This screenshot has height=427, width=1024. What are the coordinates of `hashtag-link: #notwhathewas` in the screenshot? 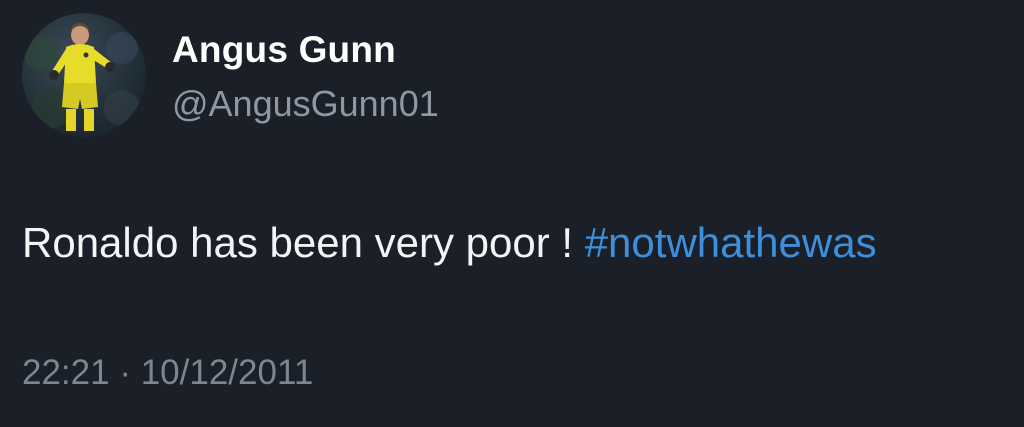 It's located at (731, 242).